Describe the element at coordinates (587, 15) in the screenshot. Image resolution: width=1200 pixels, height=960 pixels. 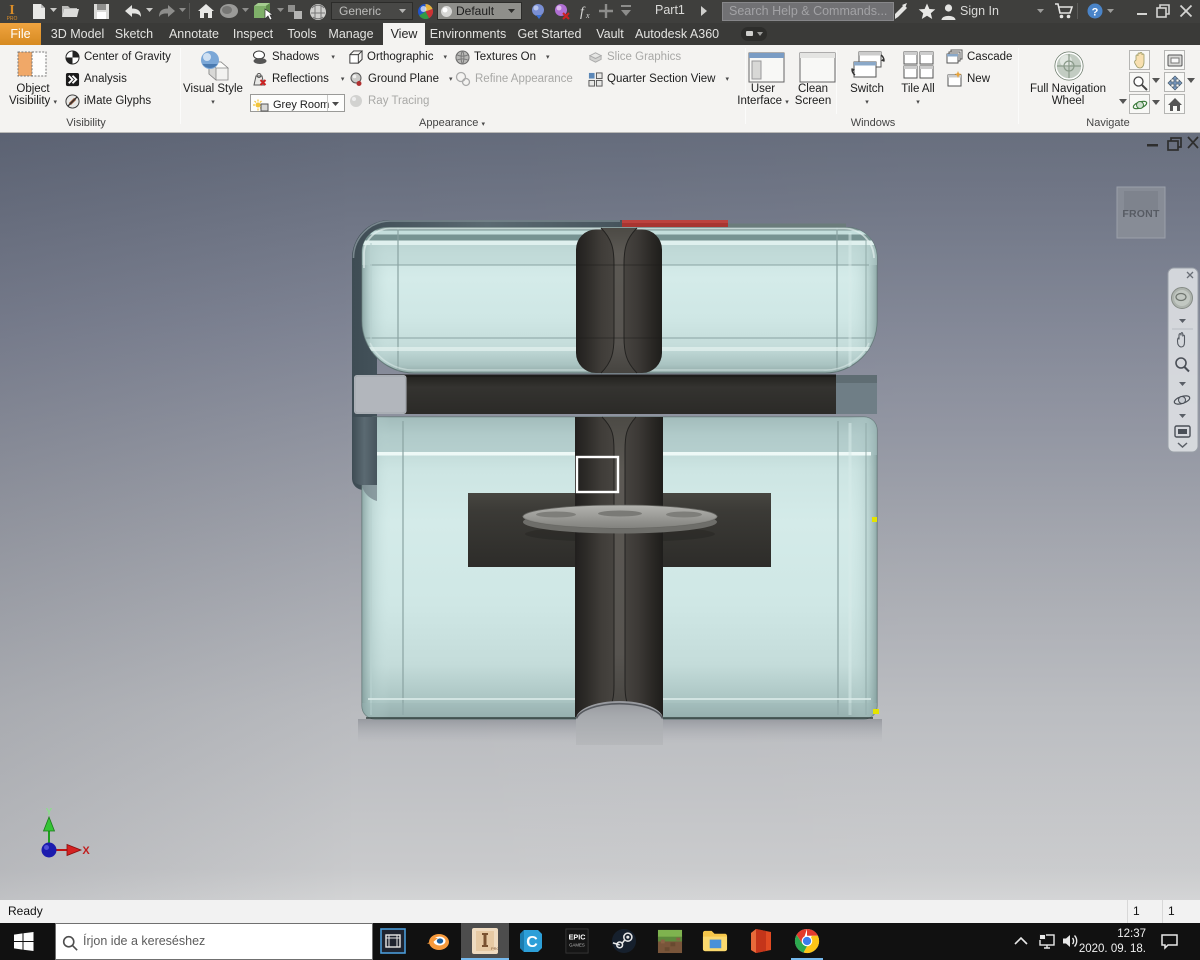
I see `svg-text: x` at that location.